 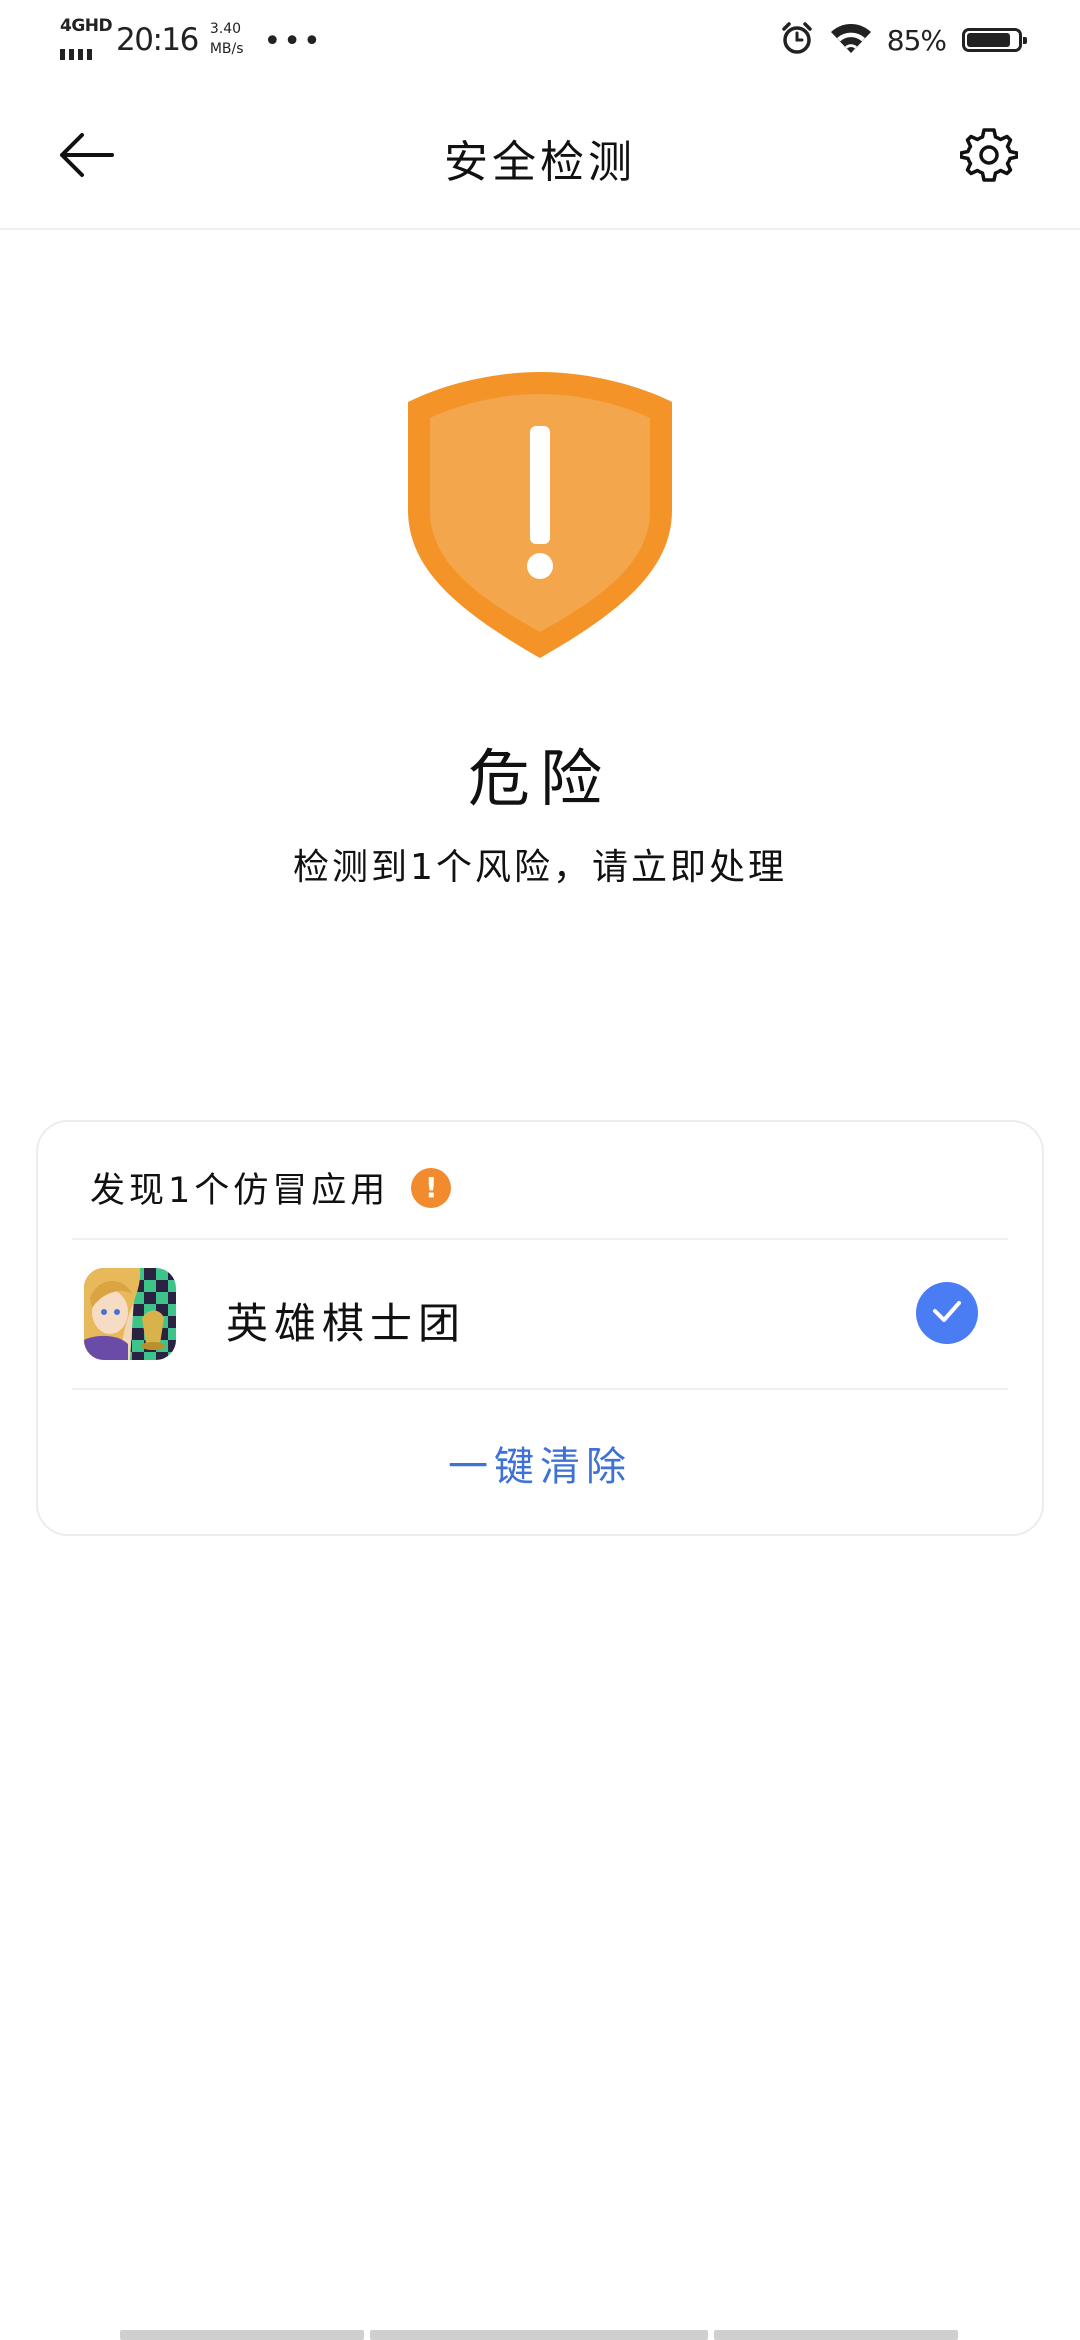 What do you see at coordinates (225, 29) in the screenshot?
I see `network-speed-value: 3.40` at bounding box center [225, 29].